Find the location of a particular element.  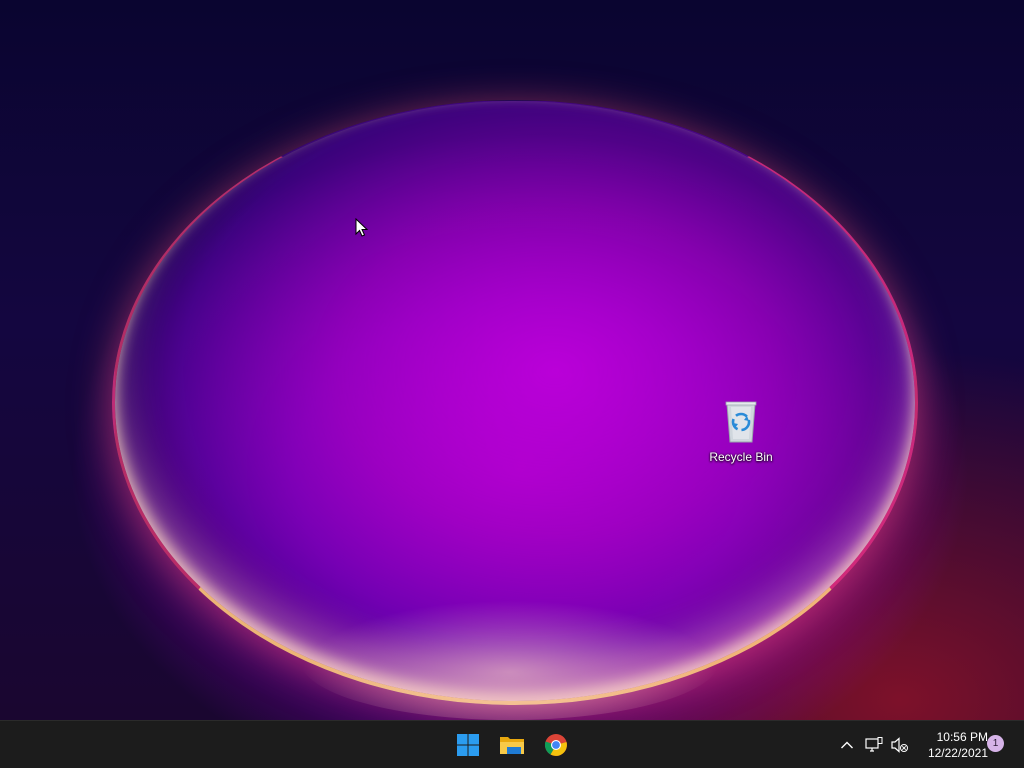

mouse-pointer-icon is located at coordinates (362, 227).